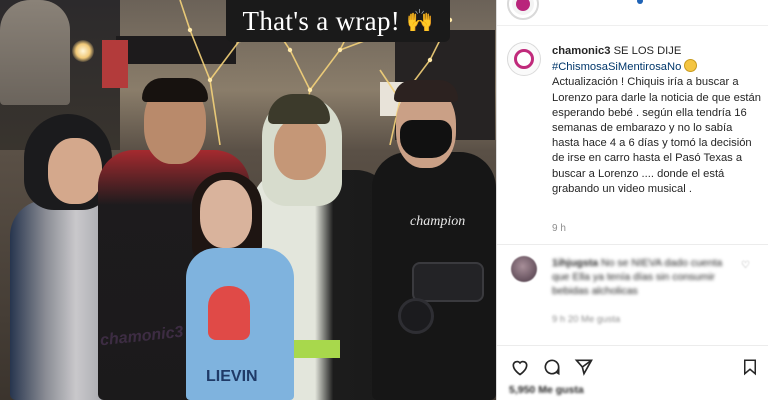 The height and width of the screenshot is (400, 768). Describe the element at coordinates (229, 313) in the screenshot. I see `santa-print` at that location.